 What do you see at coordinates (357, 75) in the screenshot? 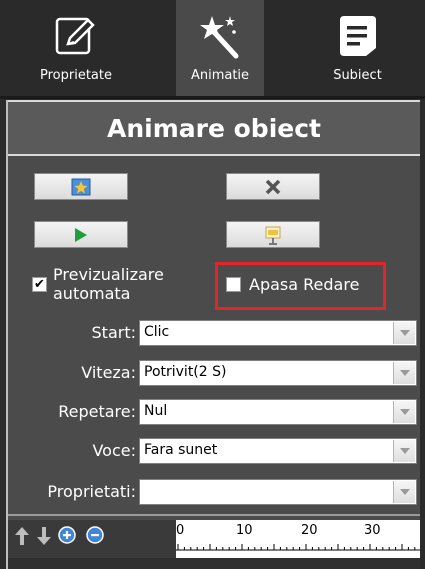
I see `tab-label: Subiect` at bounding box center [357, 75].